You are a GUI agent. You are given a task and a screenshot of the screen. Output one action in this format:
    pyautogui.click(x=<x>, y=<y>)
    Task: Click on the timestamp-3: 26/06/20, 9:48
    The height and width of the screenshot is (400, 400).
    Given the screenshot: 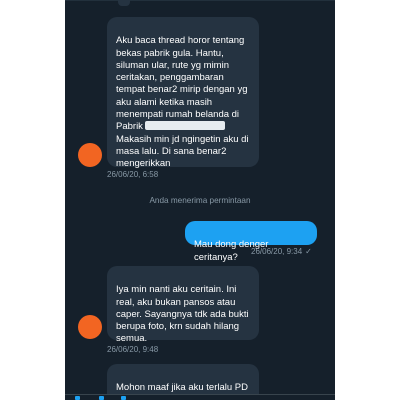 What is the action you would take?
    pyautogui.click(x=133, y=349)
    